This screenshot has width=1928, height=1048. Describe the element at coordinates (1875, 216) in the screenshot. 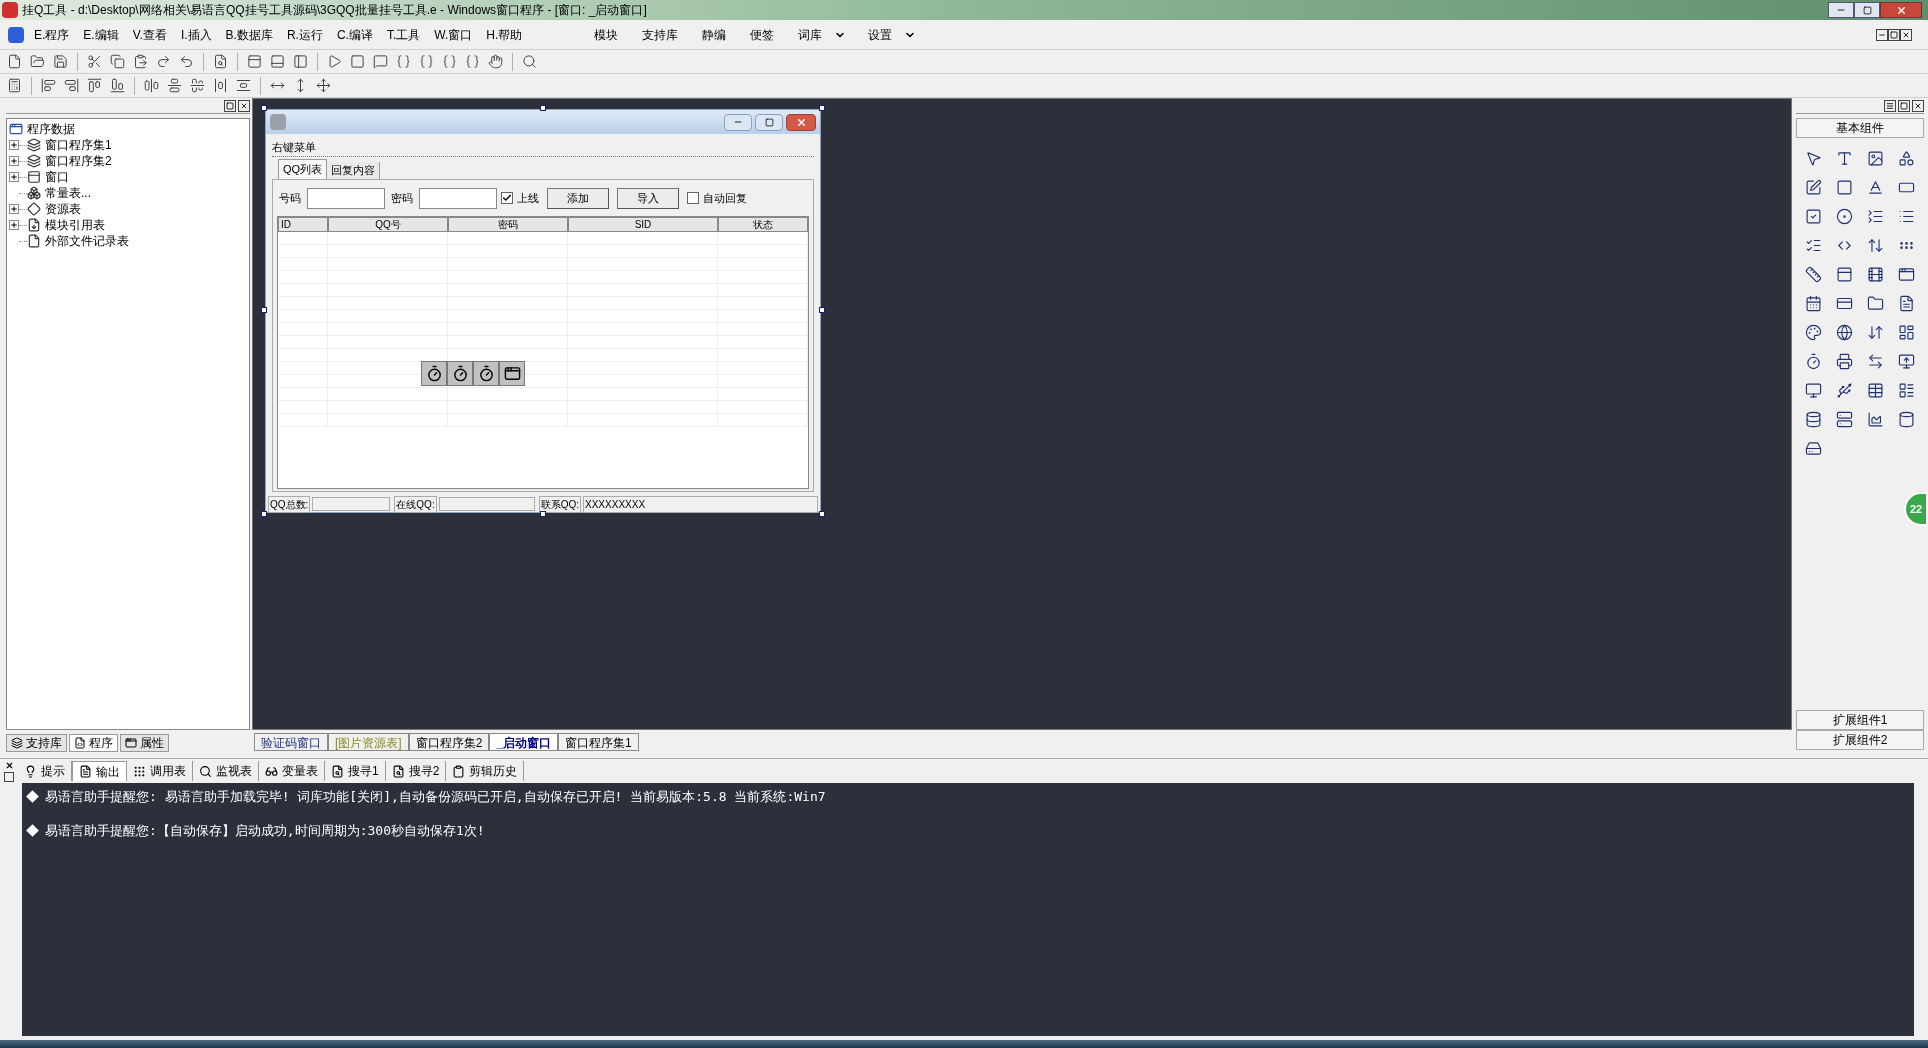

I see `list-collapse-icon` at that location.